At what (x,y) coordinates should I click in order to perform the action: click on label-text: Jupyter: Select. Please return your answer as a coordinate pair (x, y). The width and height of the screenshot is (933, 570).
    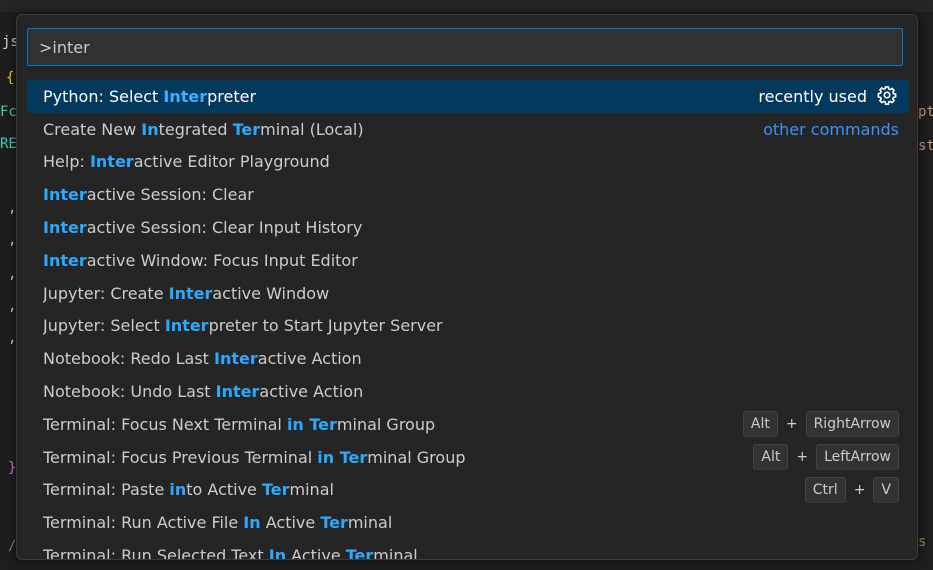
    Looking at the image, I should click on (104, 326).